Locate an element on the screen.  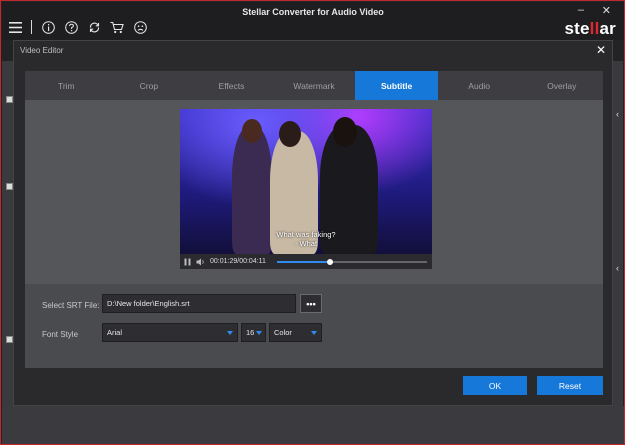
browse-button: ••• is located at coordinates (311, 303).